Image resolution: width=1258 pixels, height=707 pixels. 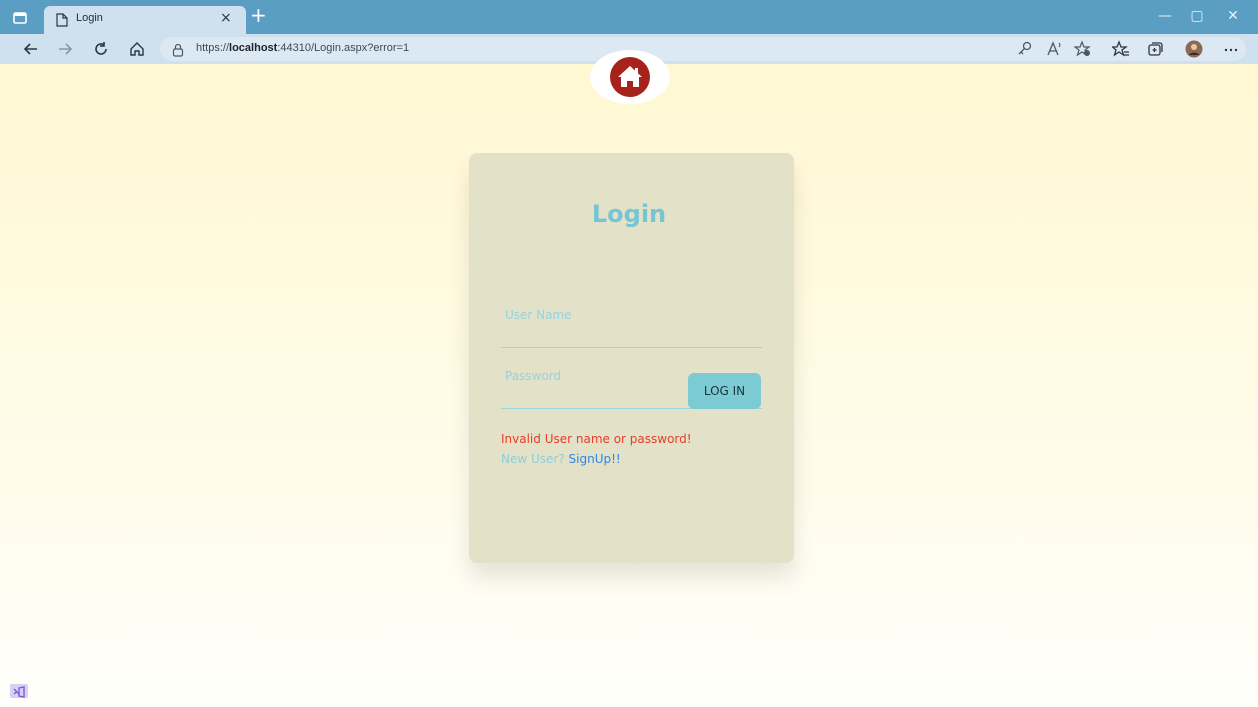 I want to click on signup-prefix: New User?, so click(x=533, y=459).